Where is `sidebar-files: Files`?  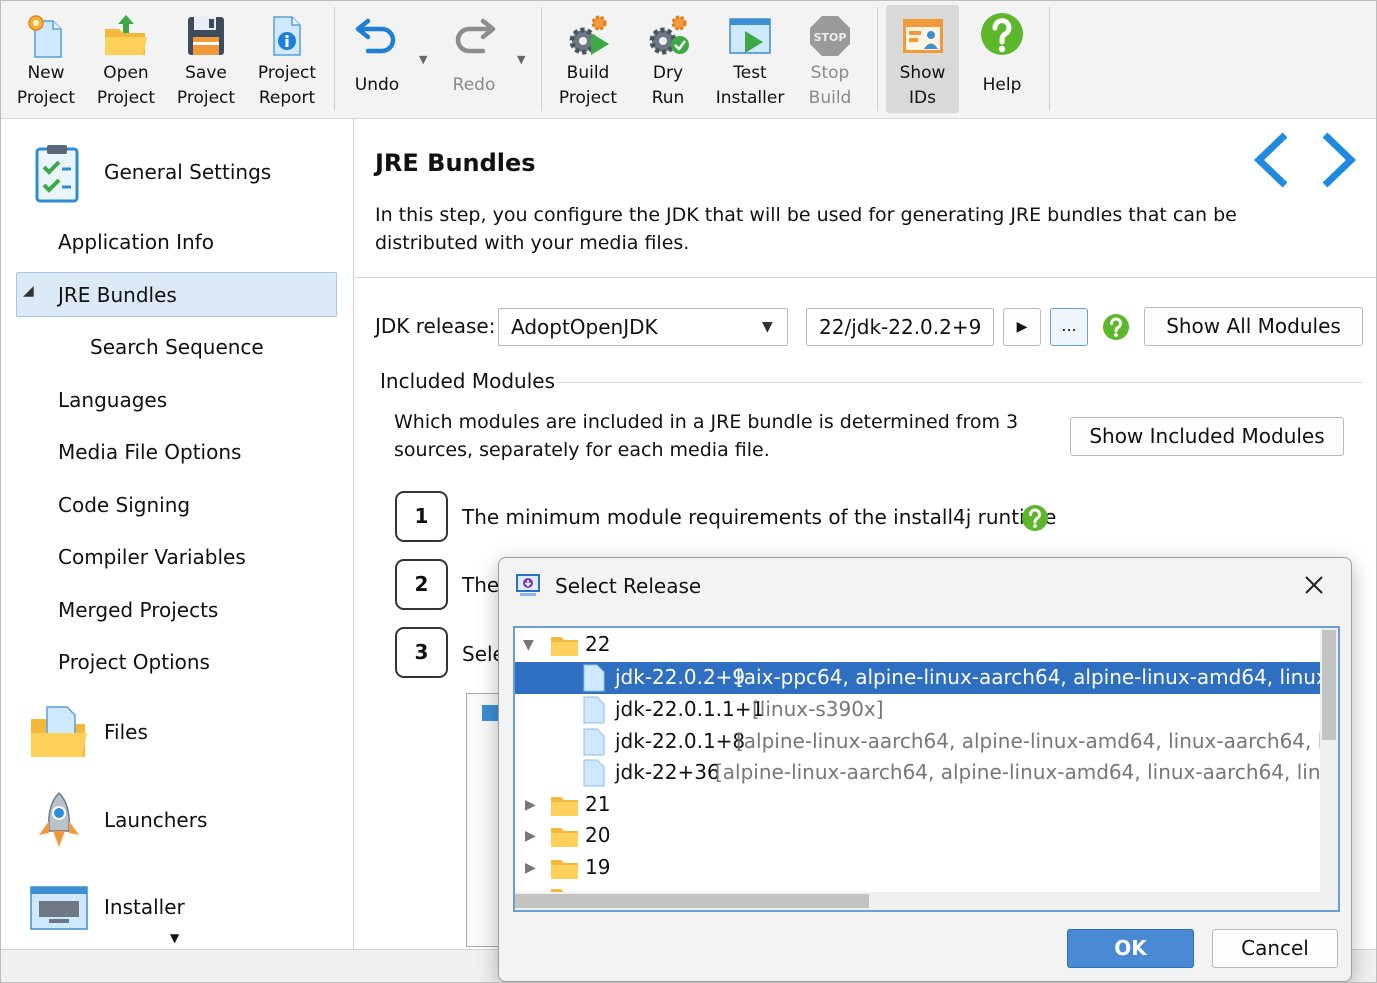 sidebar-files: Files is located at coordinates (126, 732).